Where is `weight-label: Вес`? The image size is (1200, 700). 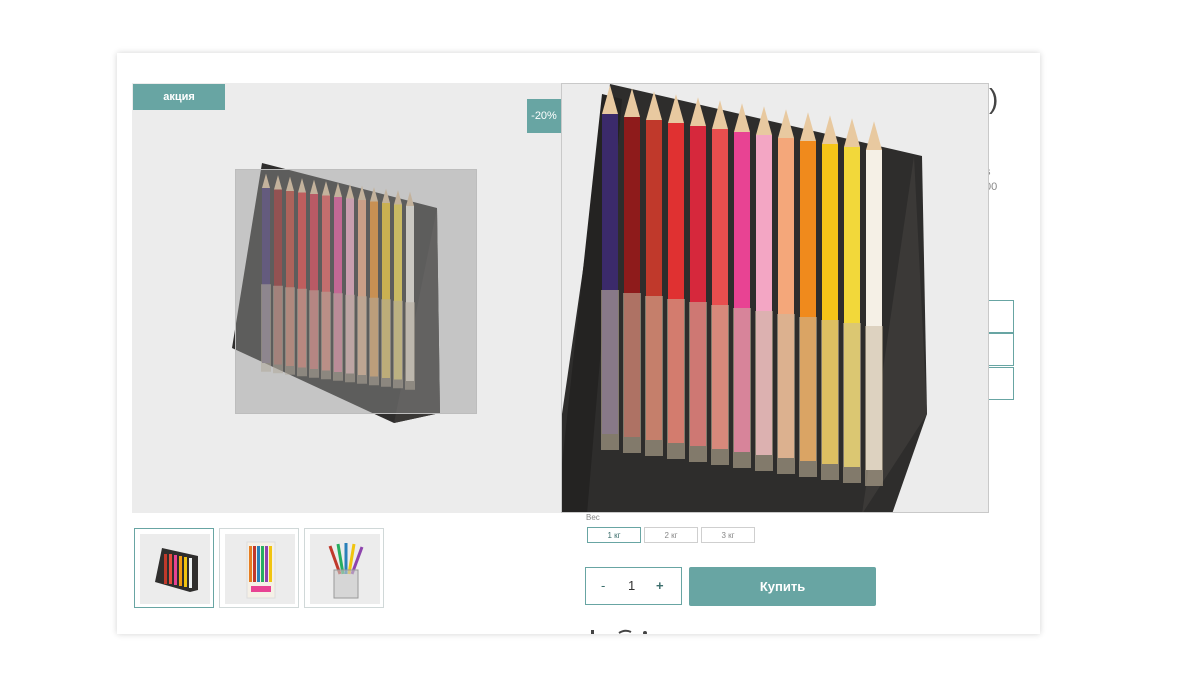 weight-label: Вес is located at coordinates (593, 517).